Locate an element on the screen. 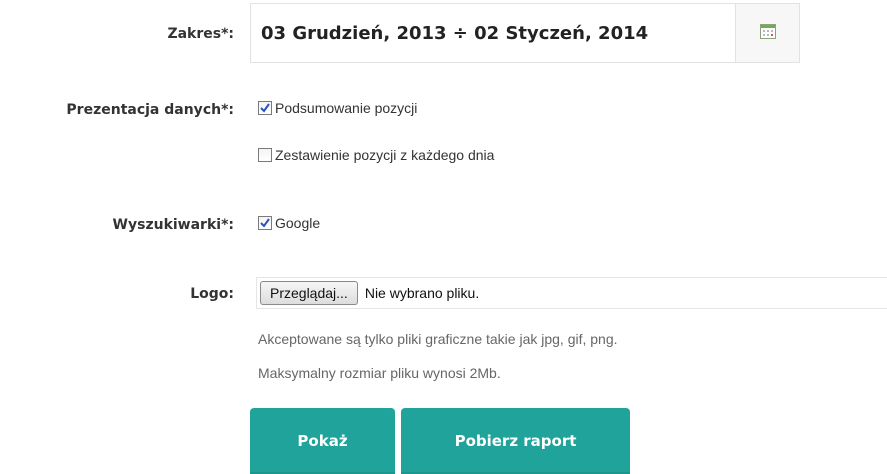 This screenshot has height=474, width=887. date-range-value: 03 Grudzień, 2013 ÷ 02 Styczeń, 2014 is located at coordinates (455, 33).